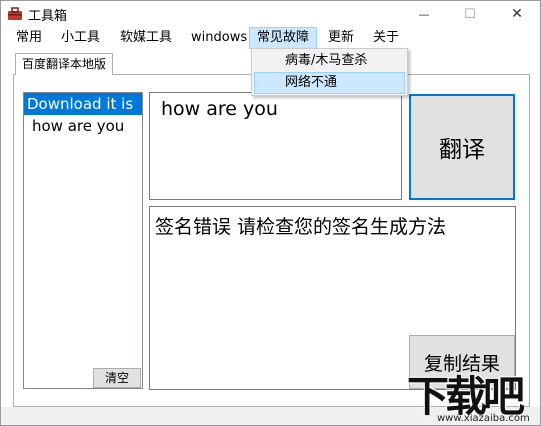 The image size is (541, 426). I want to click on menu-small-tools: 小工具, so click(80, 38).